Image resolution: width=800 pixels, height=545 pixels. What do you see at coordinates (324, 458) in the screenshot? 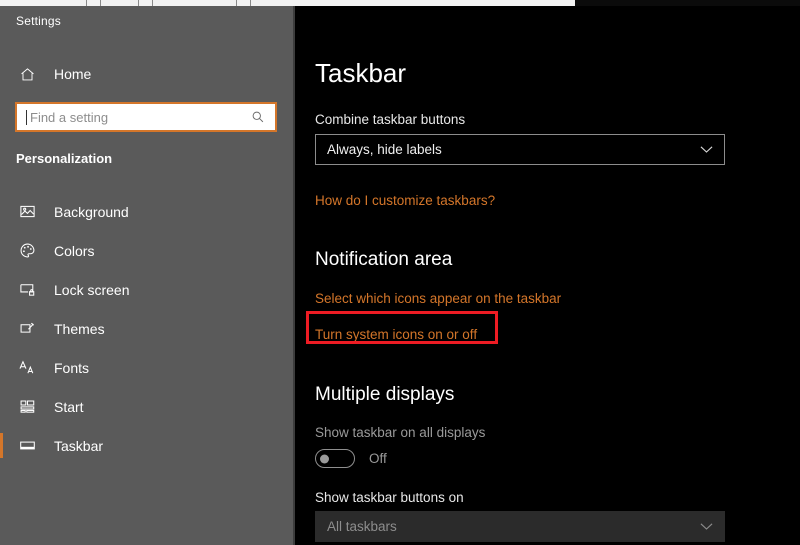
I see `toggle-knob` at bounding box center [324, 458].